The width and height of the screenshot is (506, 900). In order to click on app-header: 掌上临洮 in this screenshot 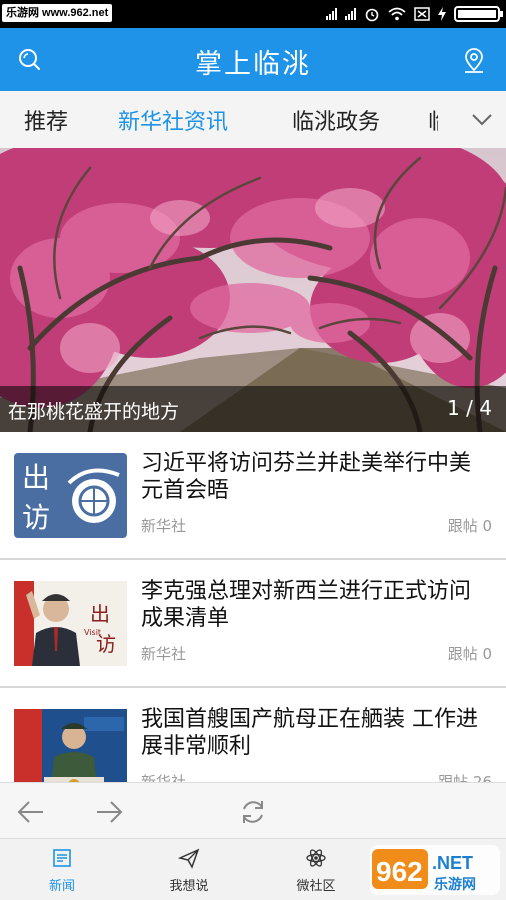, I will do `click(253, 59)`.